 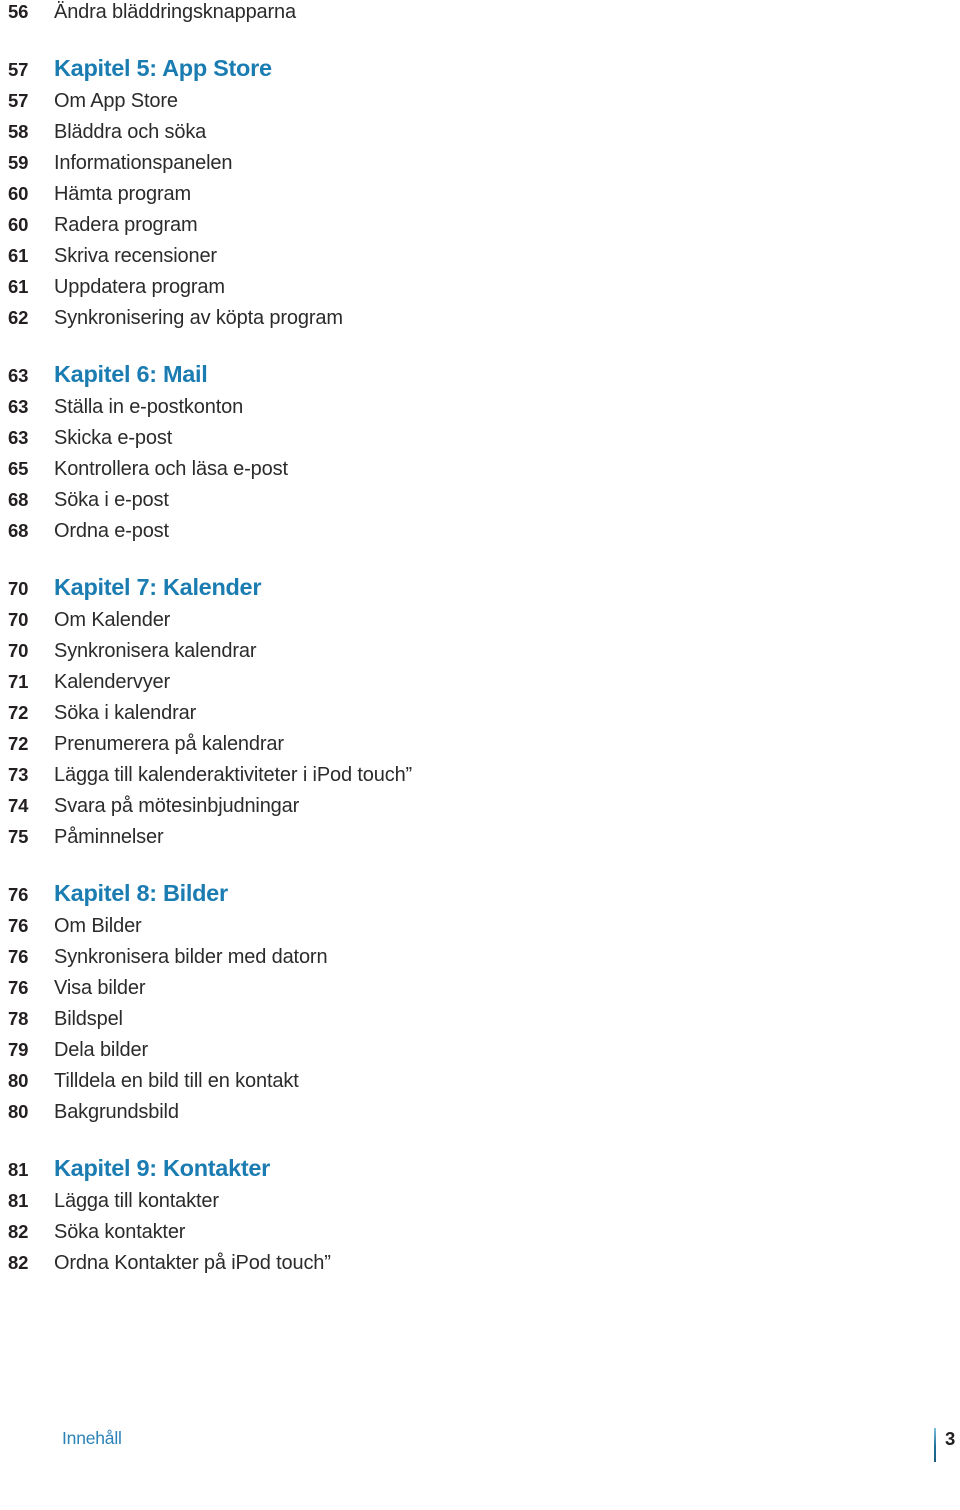 I want to click on toc-entry-row: 60 Hämta program, so click(x=480, y=193).